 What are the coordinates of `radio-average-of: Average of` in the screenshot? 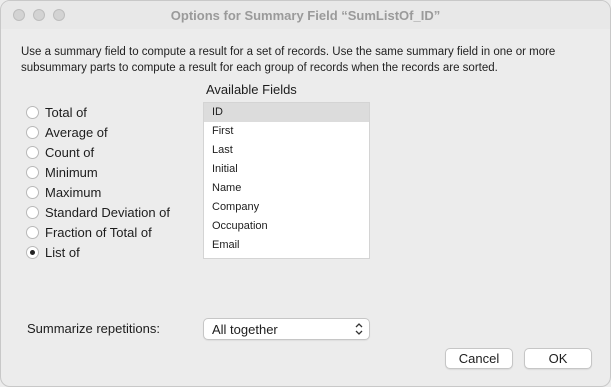 It's located at (98, 132).